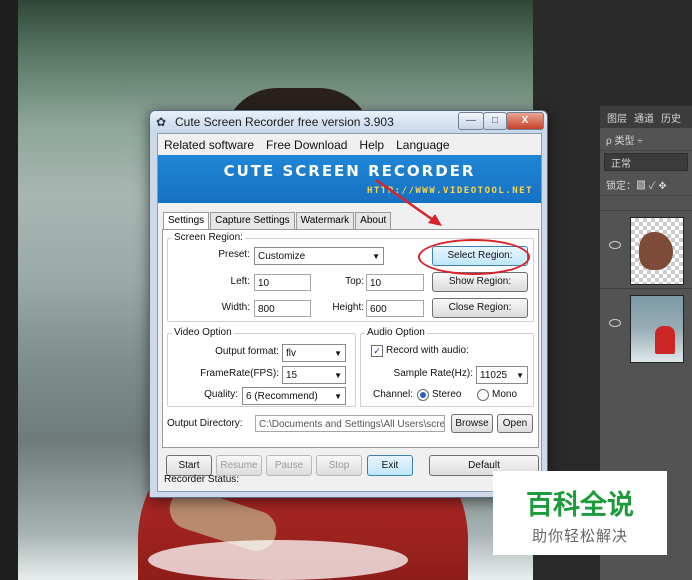  I want to click on menu-free-download: Free Download, so click(306, 145).